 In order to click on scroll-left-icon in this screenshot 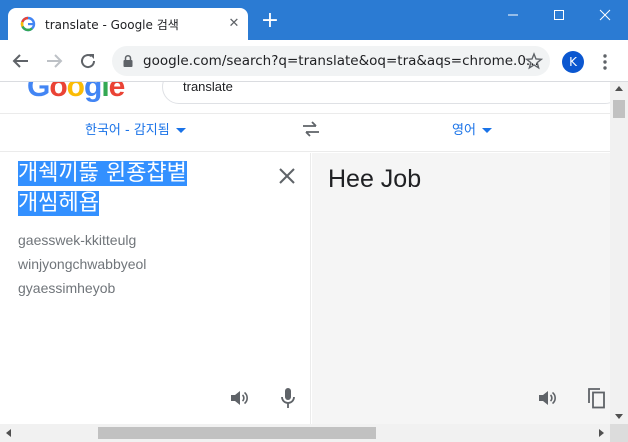, I will do `click(8, 433)`.